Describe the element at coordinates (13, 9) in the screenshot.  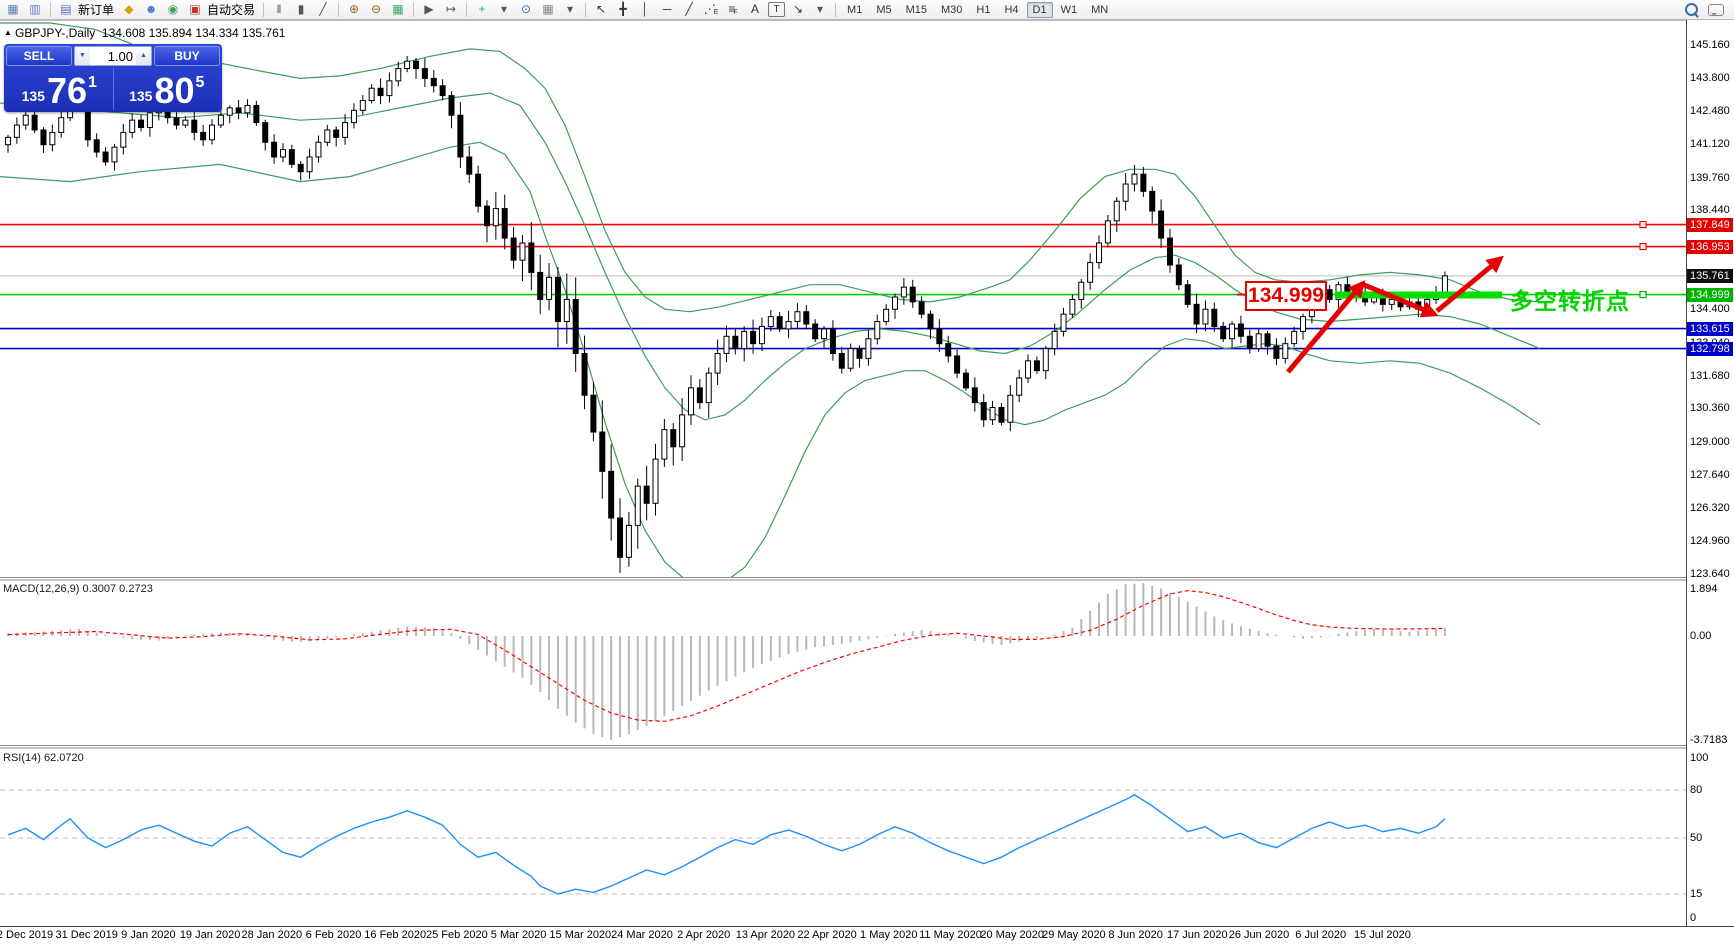
I see `charts-window-icon: ▦` at that location.